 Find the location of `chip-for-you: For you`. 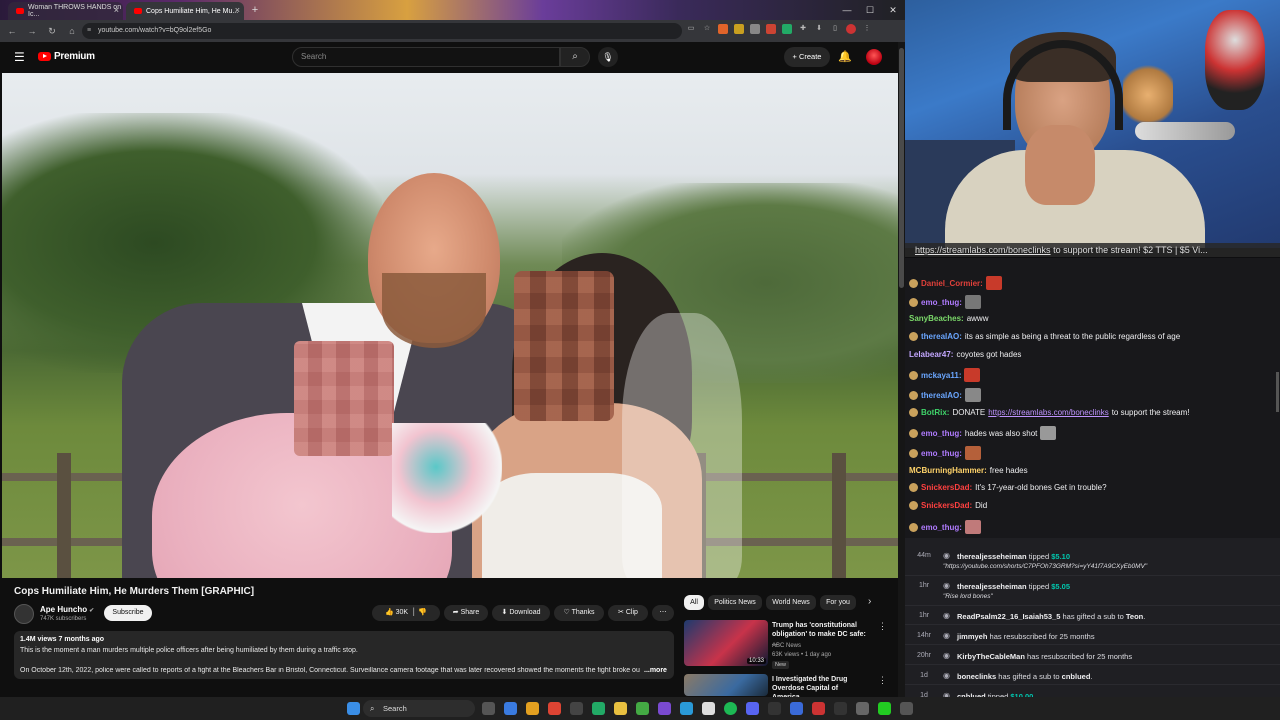

chip-for-you: For you is located at coordinates (838, 602).